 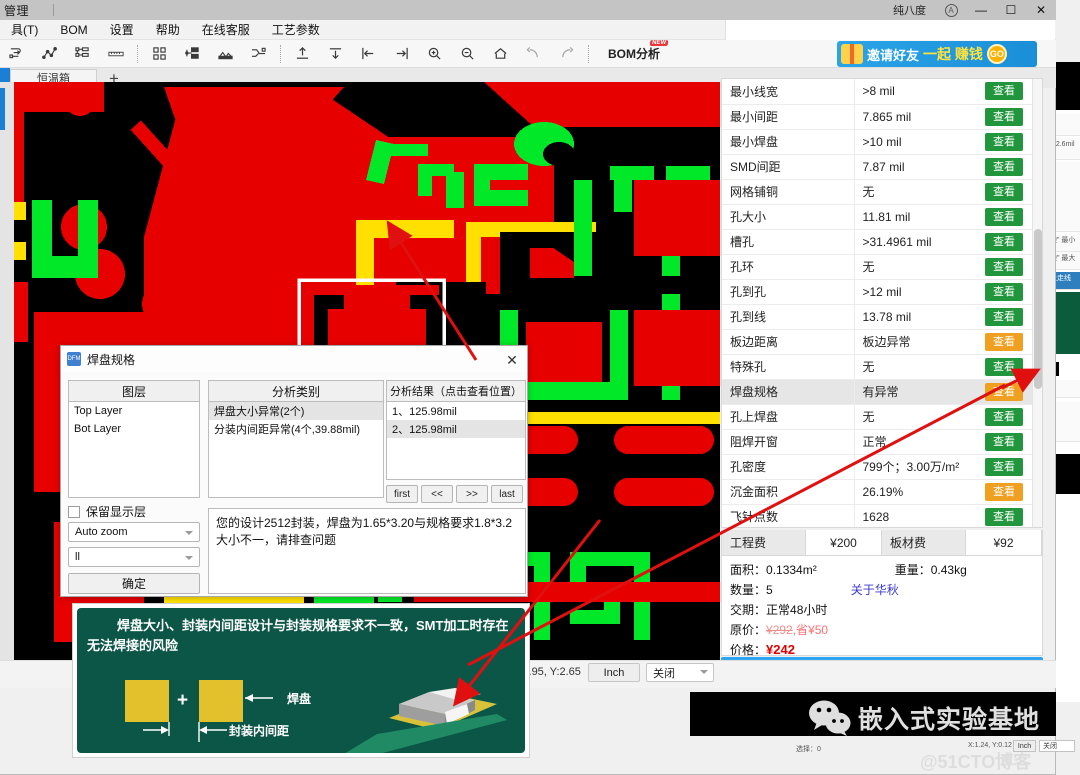 What do you see at coordinates (296, 429) in the screenshot?
I see `category-item-inner-gap: 分装内间距异常(4个,39.88mil)` at bounding box center [296, 429].